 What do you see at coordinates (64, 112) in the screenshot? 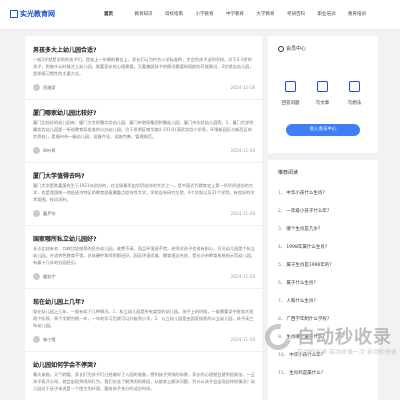
I see `article-title: 厦门哪家幼儿园比较好?` at bounding box center [64, 112].